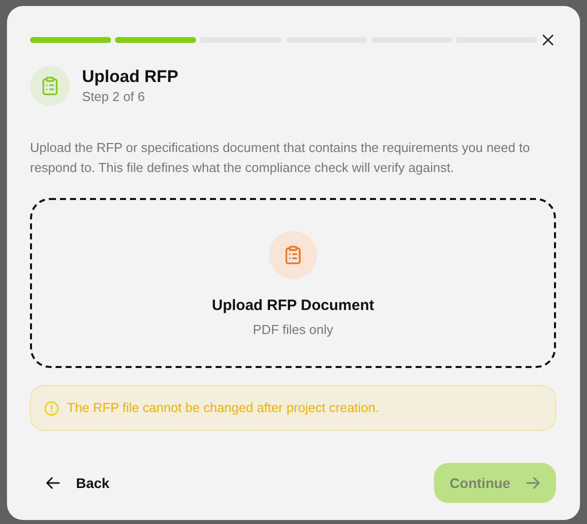 Image resolution: width=587 pixels, height=524 pixels. What do you see at coordinates (533, 483) in the screenshot?
I see `arrow-right-icon` at bounding box center [533, 483].